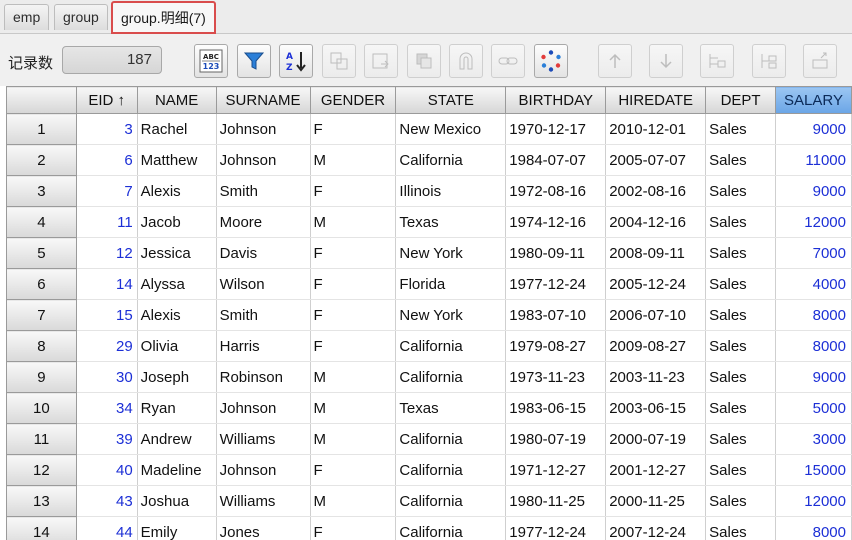 The width and height of the screenshot is (852, 540). Describe the element at coordinates (107, 377) in the screenshot. I see `cell-eid: 30` at that location.